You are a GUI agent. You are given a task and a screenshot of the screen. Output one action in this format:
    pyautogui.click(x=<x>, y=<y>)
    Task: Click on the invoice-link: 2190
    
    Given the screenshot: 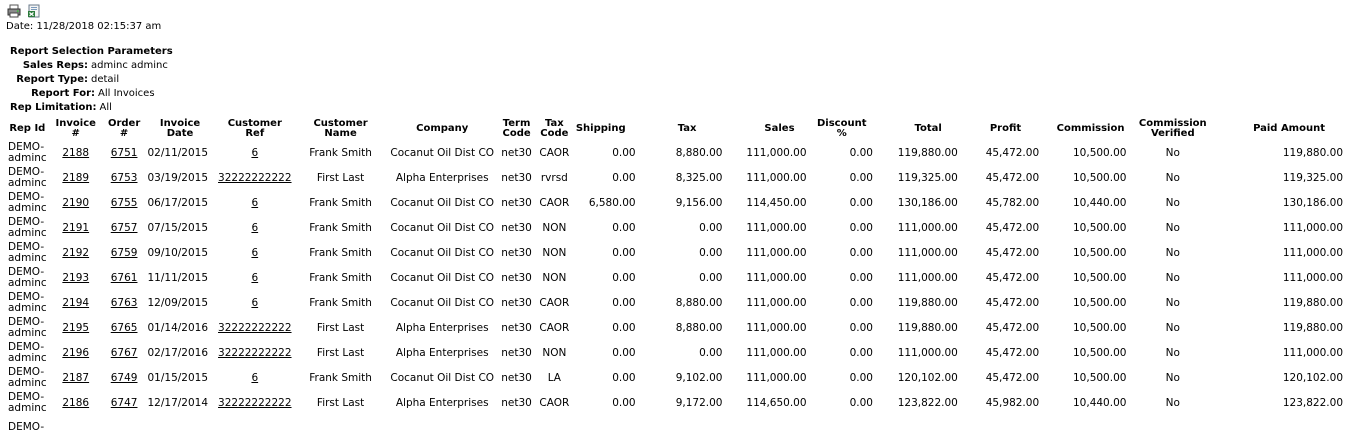 What is the action you would take?
    pyautogui.click(x=75, y=203)
    